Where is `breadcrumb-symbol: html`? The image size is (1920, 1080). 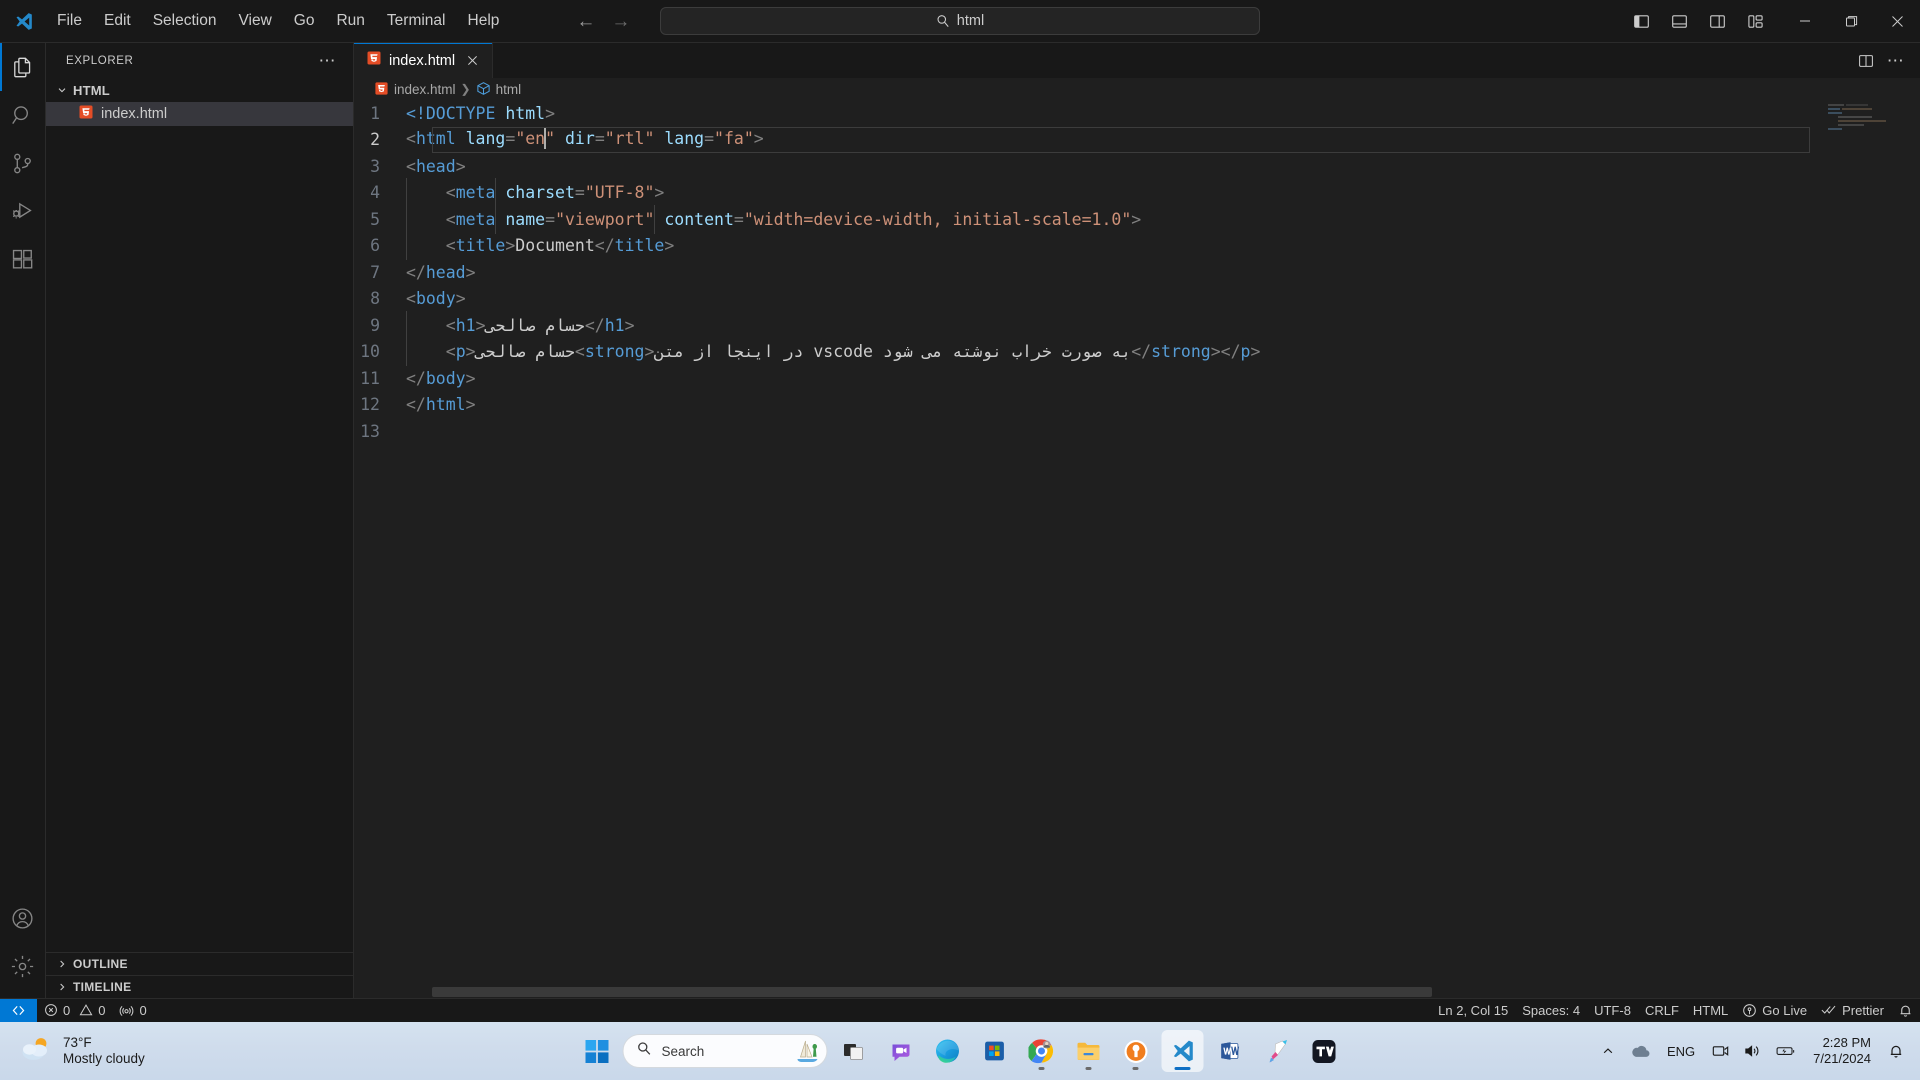
breadcrumb-symbol: html is located at coordinates (498, 89).